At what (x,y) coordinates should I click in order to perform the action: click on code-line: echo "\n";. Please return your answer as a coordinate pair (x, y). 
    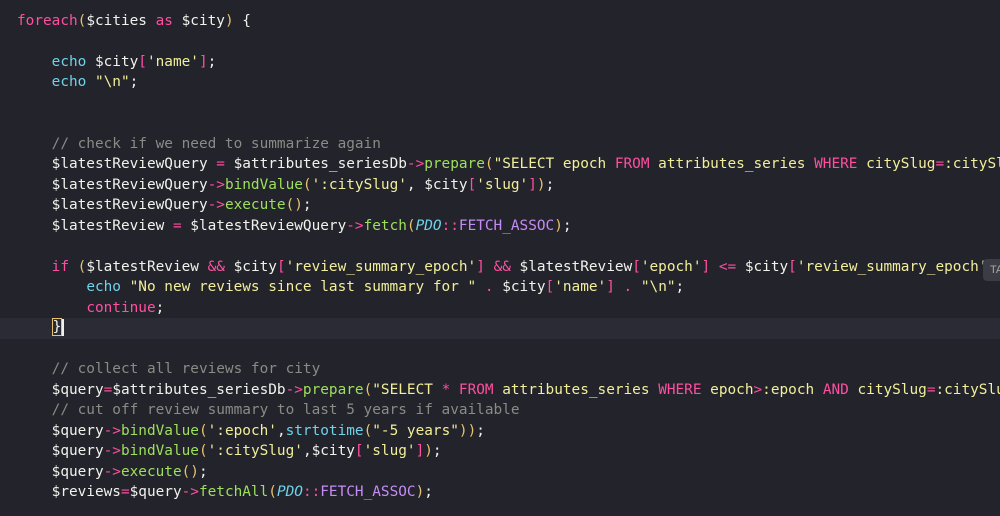
    Looking at the image, I should click on (500, 82).